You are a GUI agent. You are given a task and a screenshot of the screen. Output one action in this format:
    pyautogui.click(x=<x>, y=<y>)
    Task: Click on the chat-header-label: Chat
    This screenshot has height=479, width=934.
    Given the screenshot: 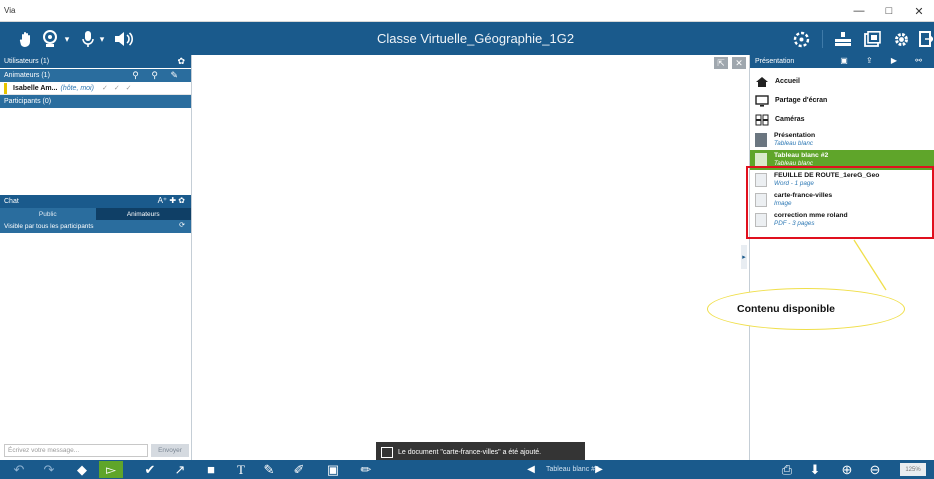 What is the action you would take?
    pyautogui.click(x=11, y=201)
    